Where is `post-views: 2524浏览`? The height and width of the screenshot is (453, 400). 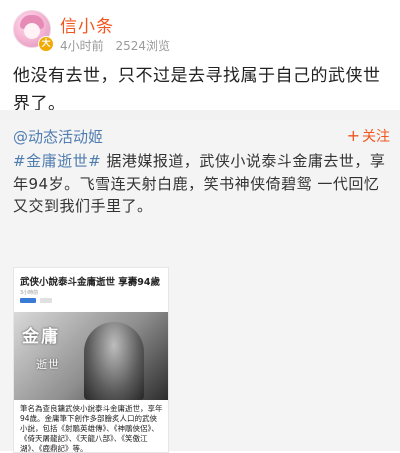 post-views: 2524浏览 is located at coordinates (143, 46).